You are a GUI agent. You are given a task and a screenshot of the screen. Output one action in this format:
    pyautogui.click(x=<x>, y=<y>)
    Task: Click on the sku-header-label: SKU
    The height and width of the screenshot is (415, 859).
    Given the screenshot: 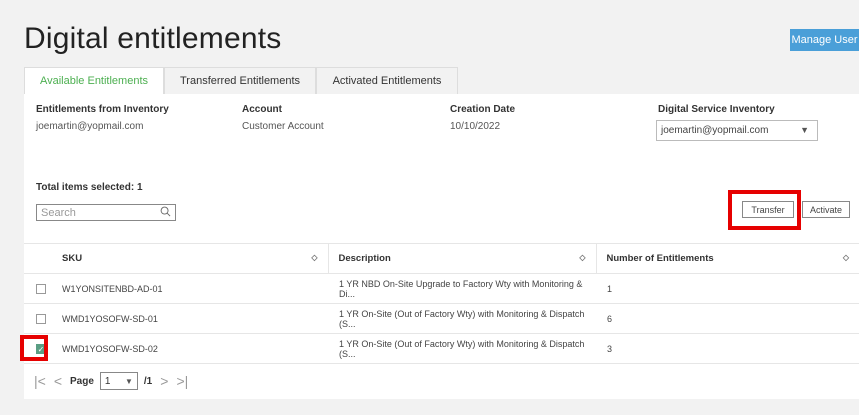 What is the action you would take?
    pyautogui.click(x=72, y=258)
    